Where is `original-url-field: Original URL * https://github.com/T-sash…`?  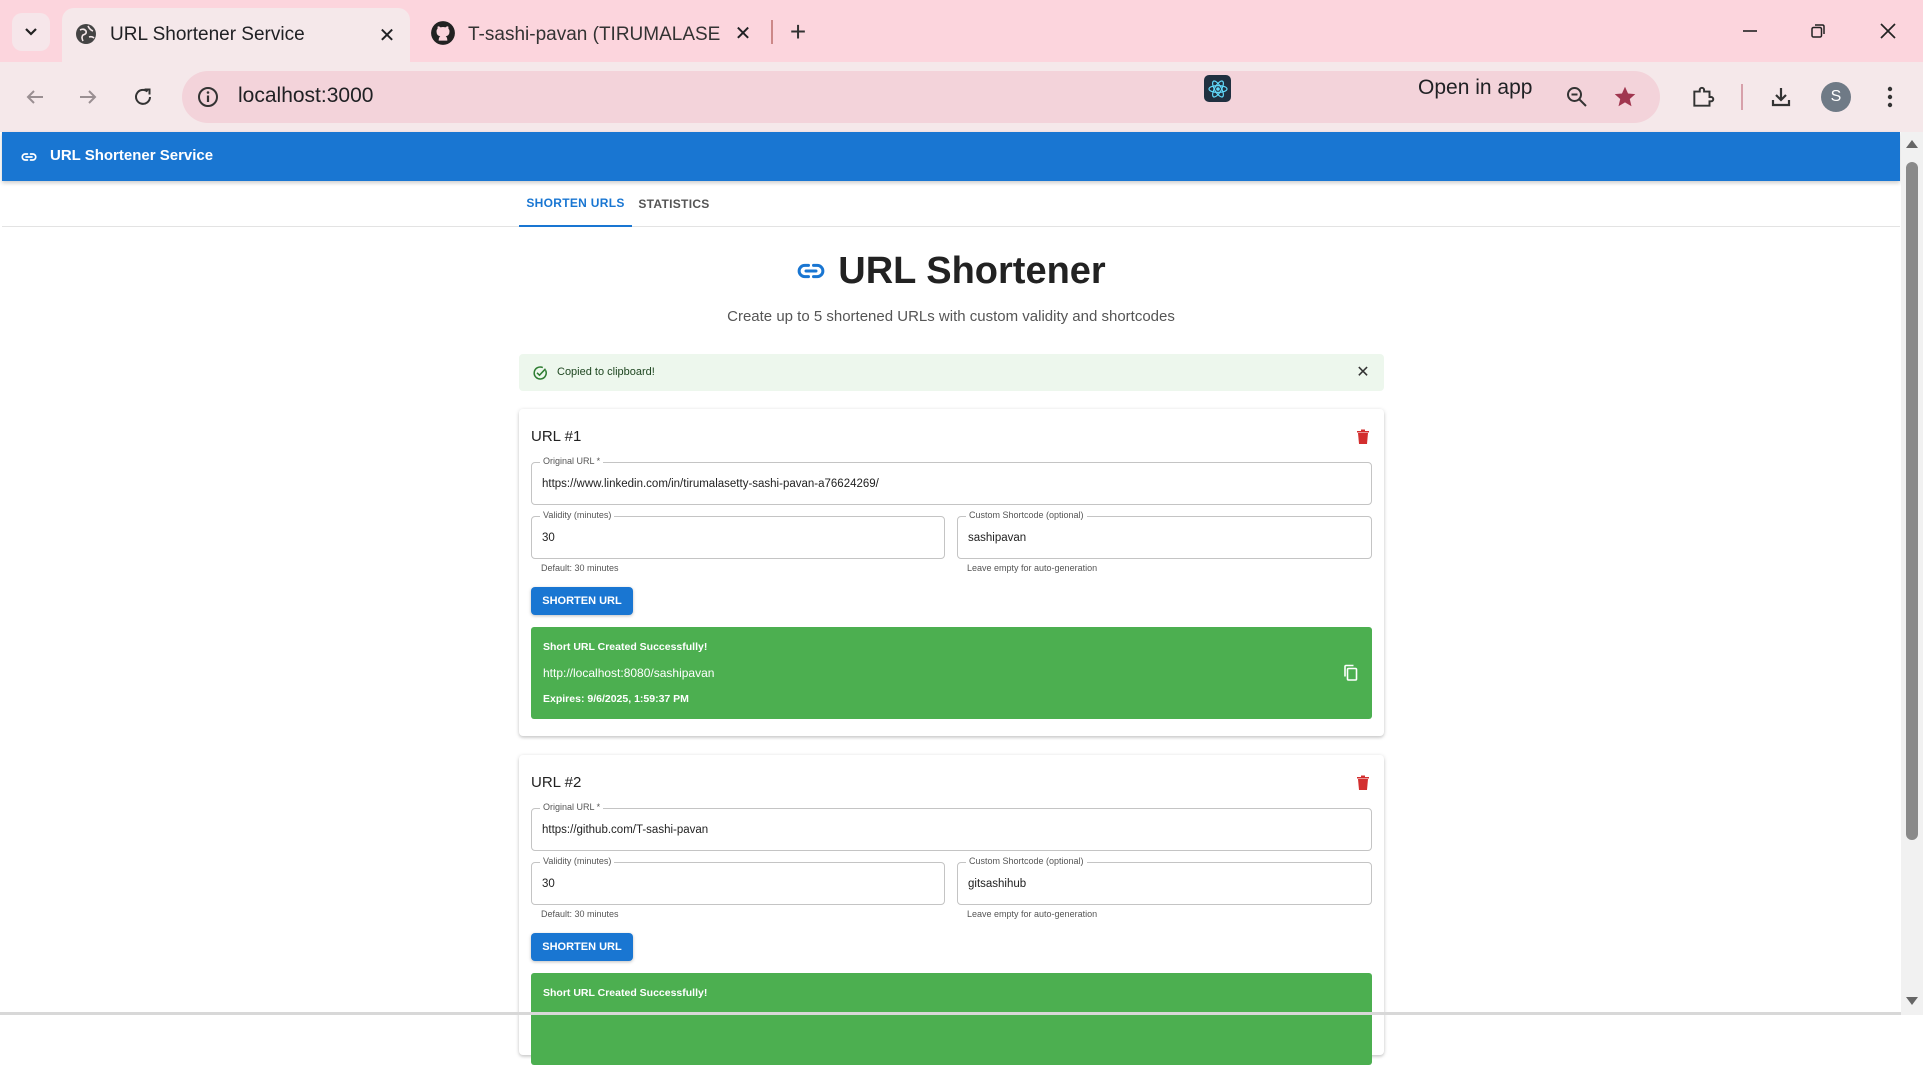
original-url-field: Original URL * https://github.com/T-sash… is located at coordinates (951, 826).